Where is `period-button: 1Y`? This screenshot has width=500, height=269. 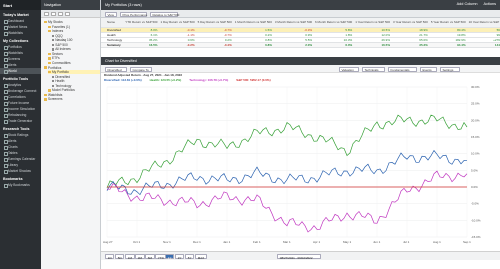
period-button: 1Y is located at coordinates (170, 257).